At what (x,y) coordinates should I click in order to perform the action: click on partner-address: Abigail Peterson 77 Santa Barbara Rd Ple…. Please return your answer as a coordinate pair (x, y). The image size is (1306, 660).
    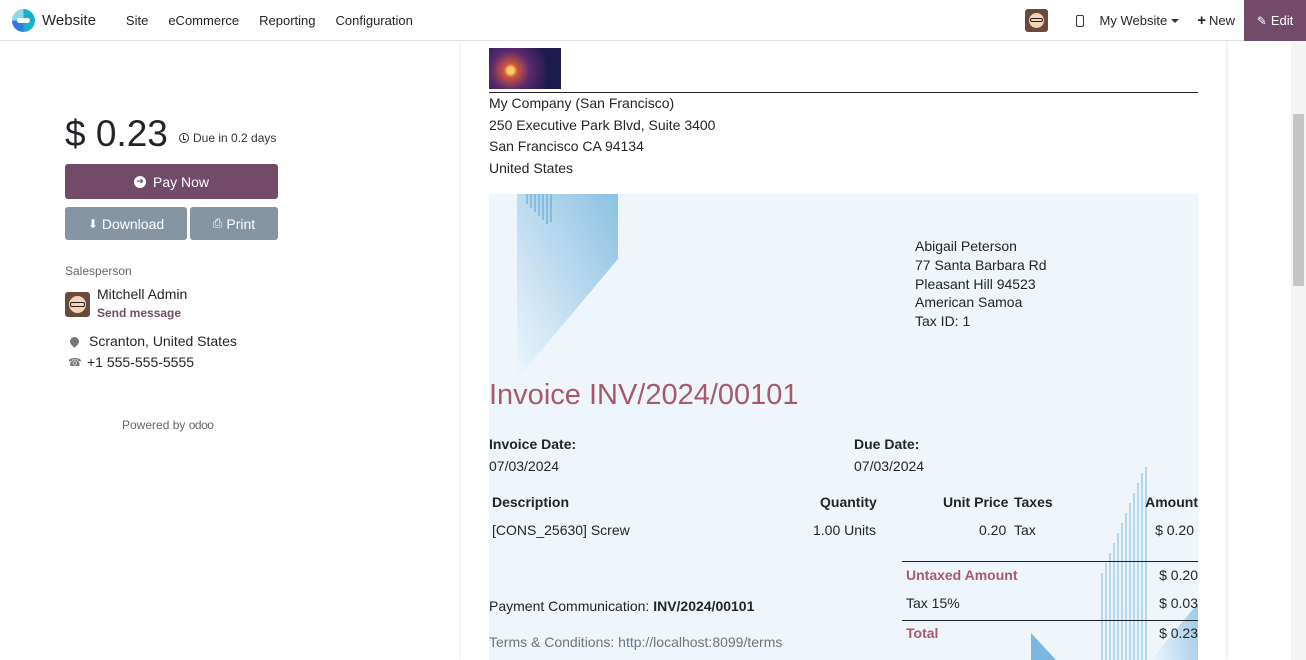
    Looking at the image, I should click on (981, 283).